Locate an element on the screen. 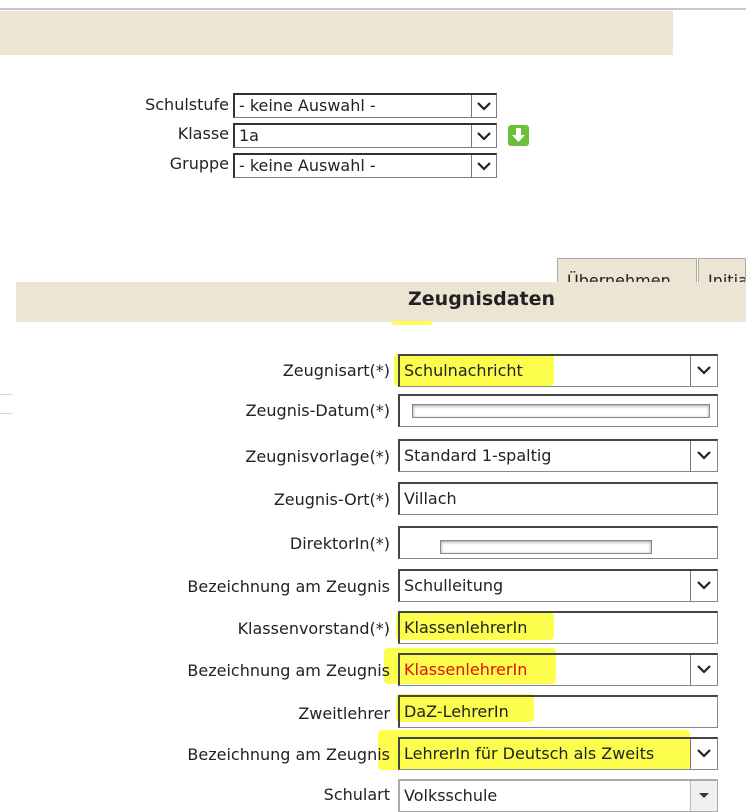 Image resolution: width=746 pixels, height=812 pixels. schulart-value: Volksschule is located at coordinates (451, 795).